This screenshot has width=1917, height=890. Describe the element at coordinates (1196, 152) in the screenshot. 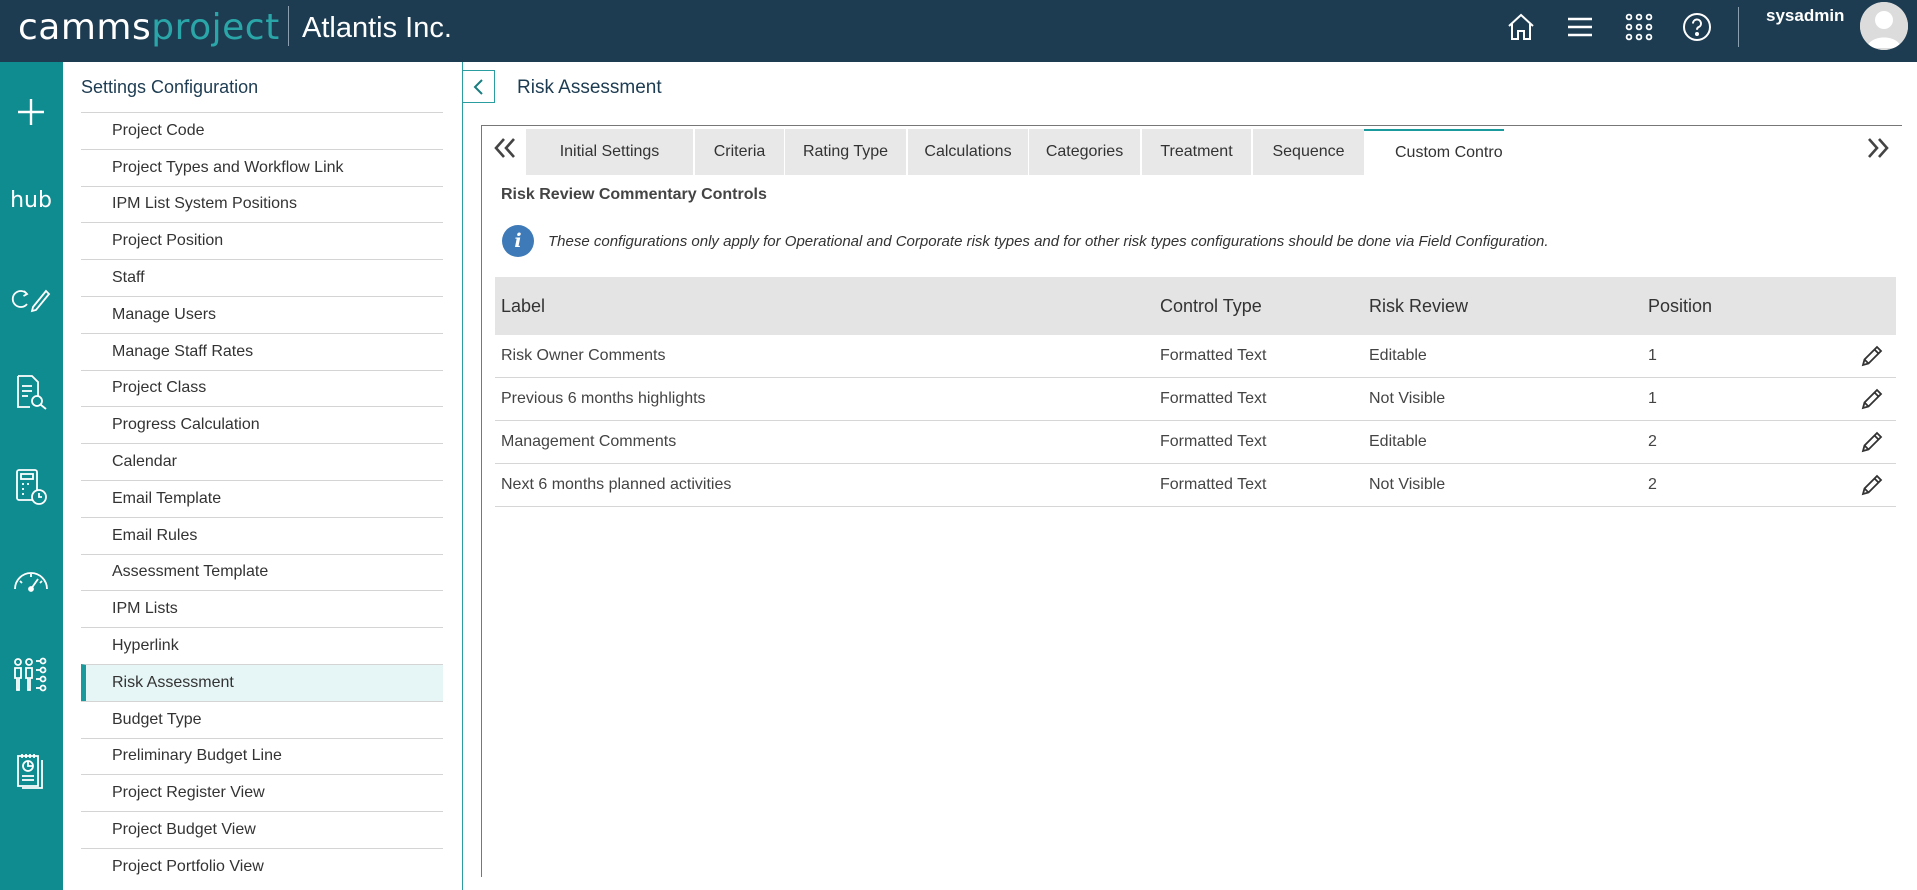

I see `tab-item: Treatment` at that location.